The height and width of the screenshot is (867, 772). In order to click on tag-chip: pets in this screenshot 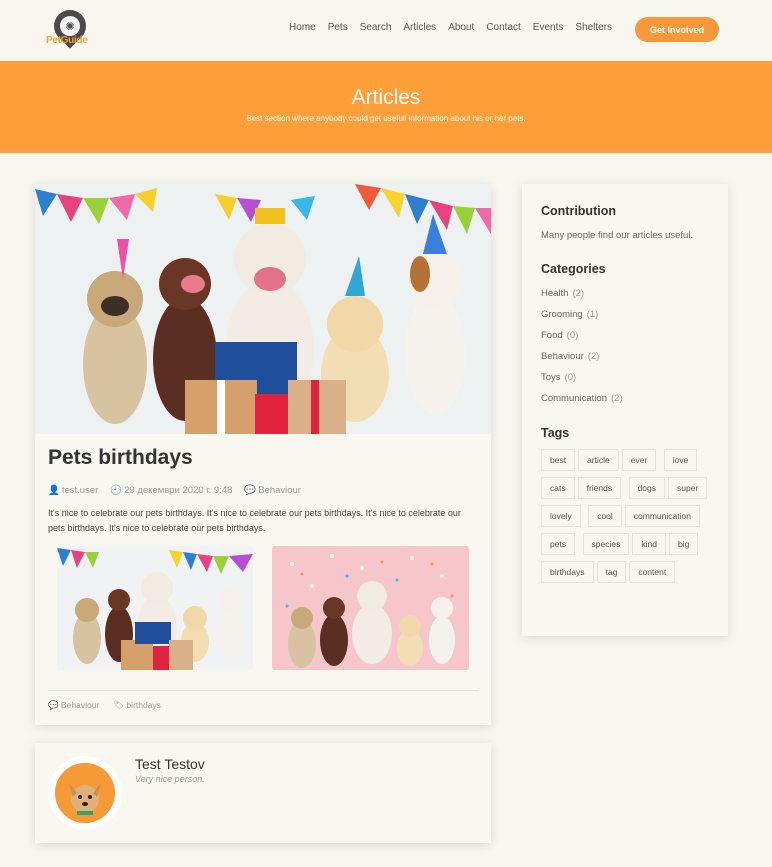, I will do `click(558, 544)`.